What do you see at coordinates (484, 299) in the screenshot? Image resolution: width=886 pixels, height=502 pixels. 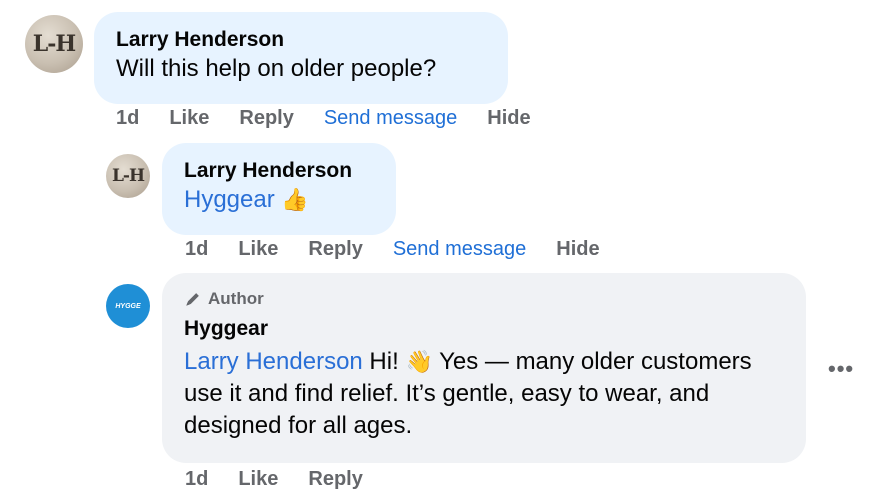 I see `author-badge: Author` at bounding box center [484, 299].